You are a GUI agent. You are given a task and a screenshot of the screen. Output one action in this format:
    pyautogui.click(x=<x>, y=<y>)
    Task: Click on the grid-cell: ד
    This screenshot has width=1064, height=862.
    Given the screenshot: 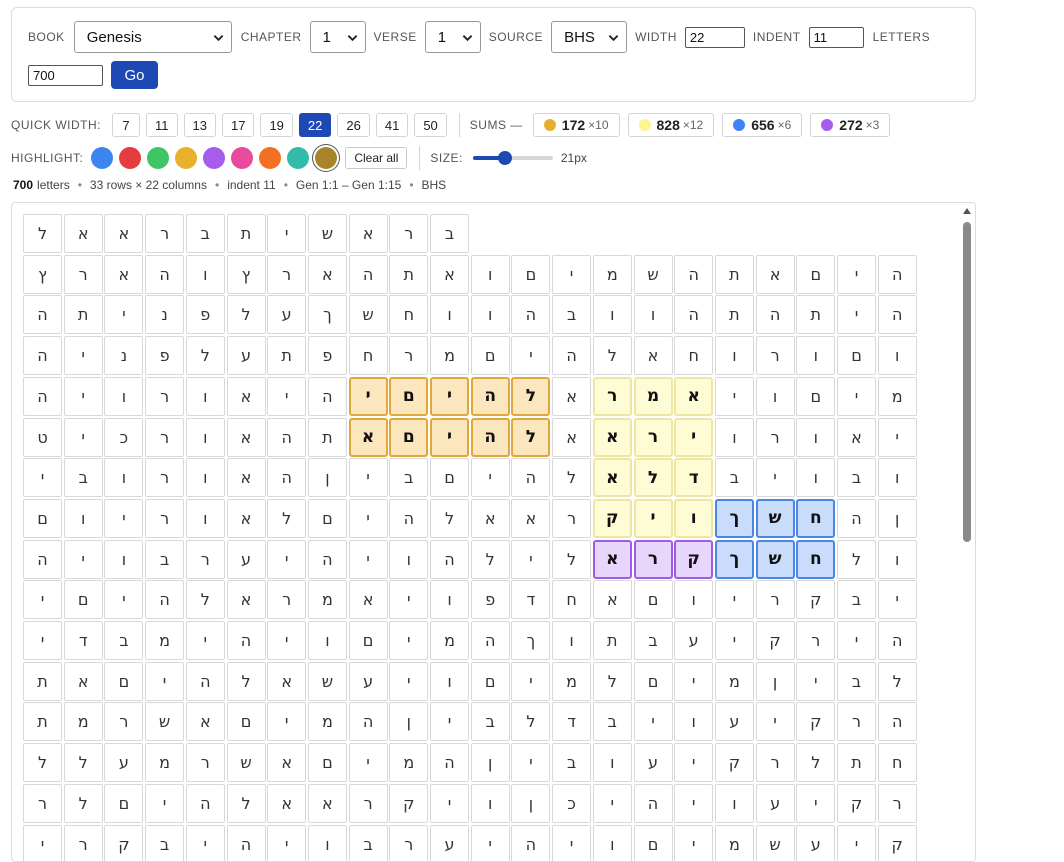 What is the action you would take?
    pyautogui.click(x=693, y=477)
    